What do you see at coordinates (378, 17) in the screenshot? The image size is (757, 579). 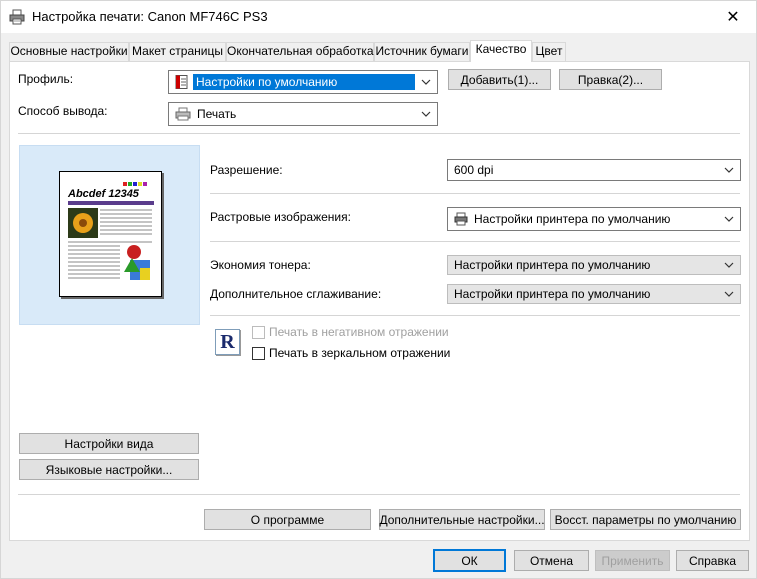 I see `title-bar: Настройка печати: Canon MF746C PS3 ✕` at bounding box center [378, 17].